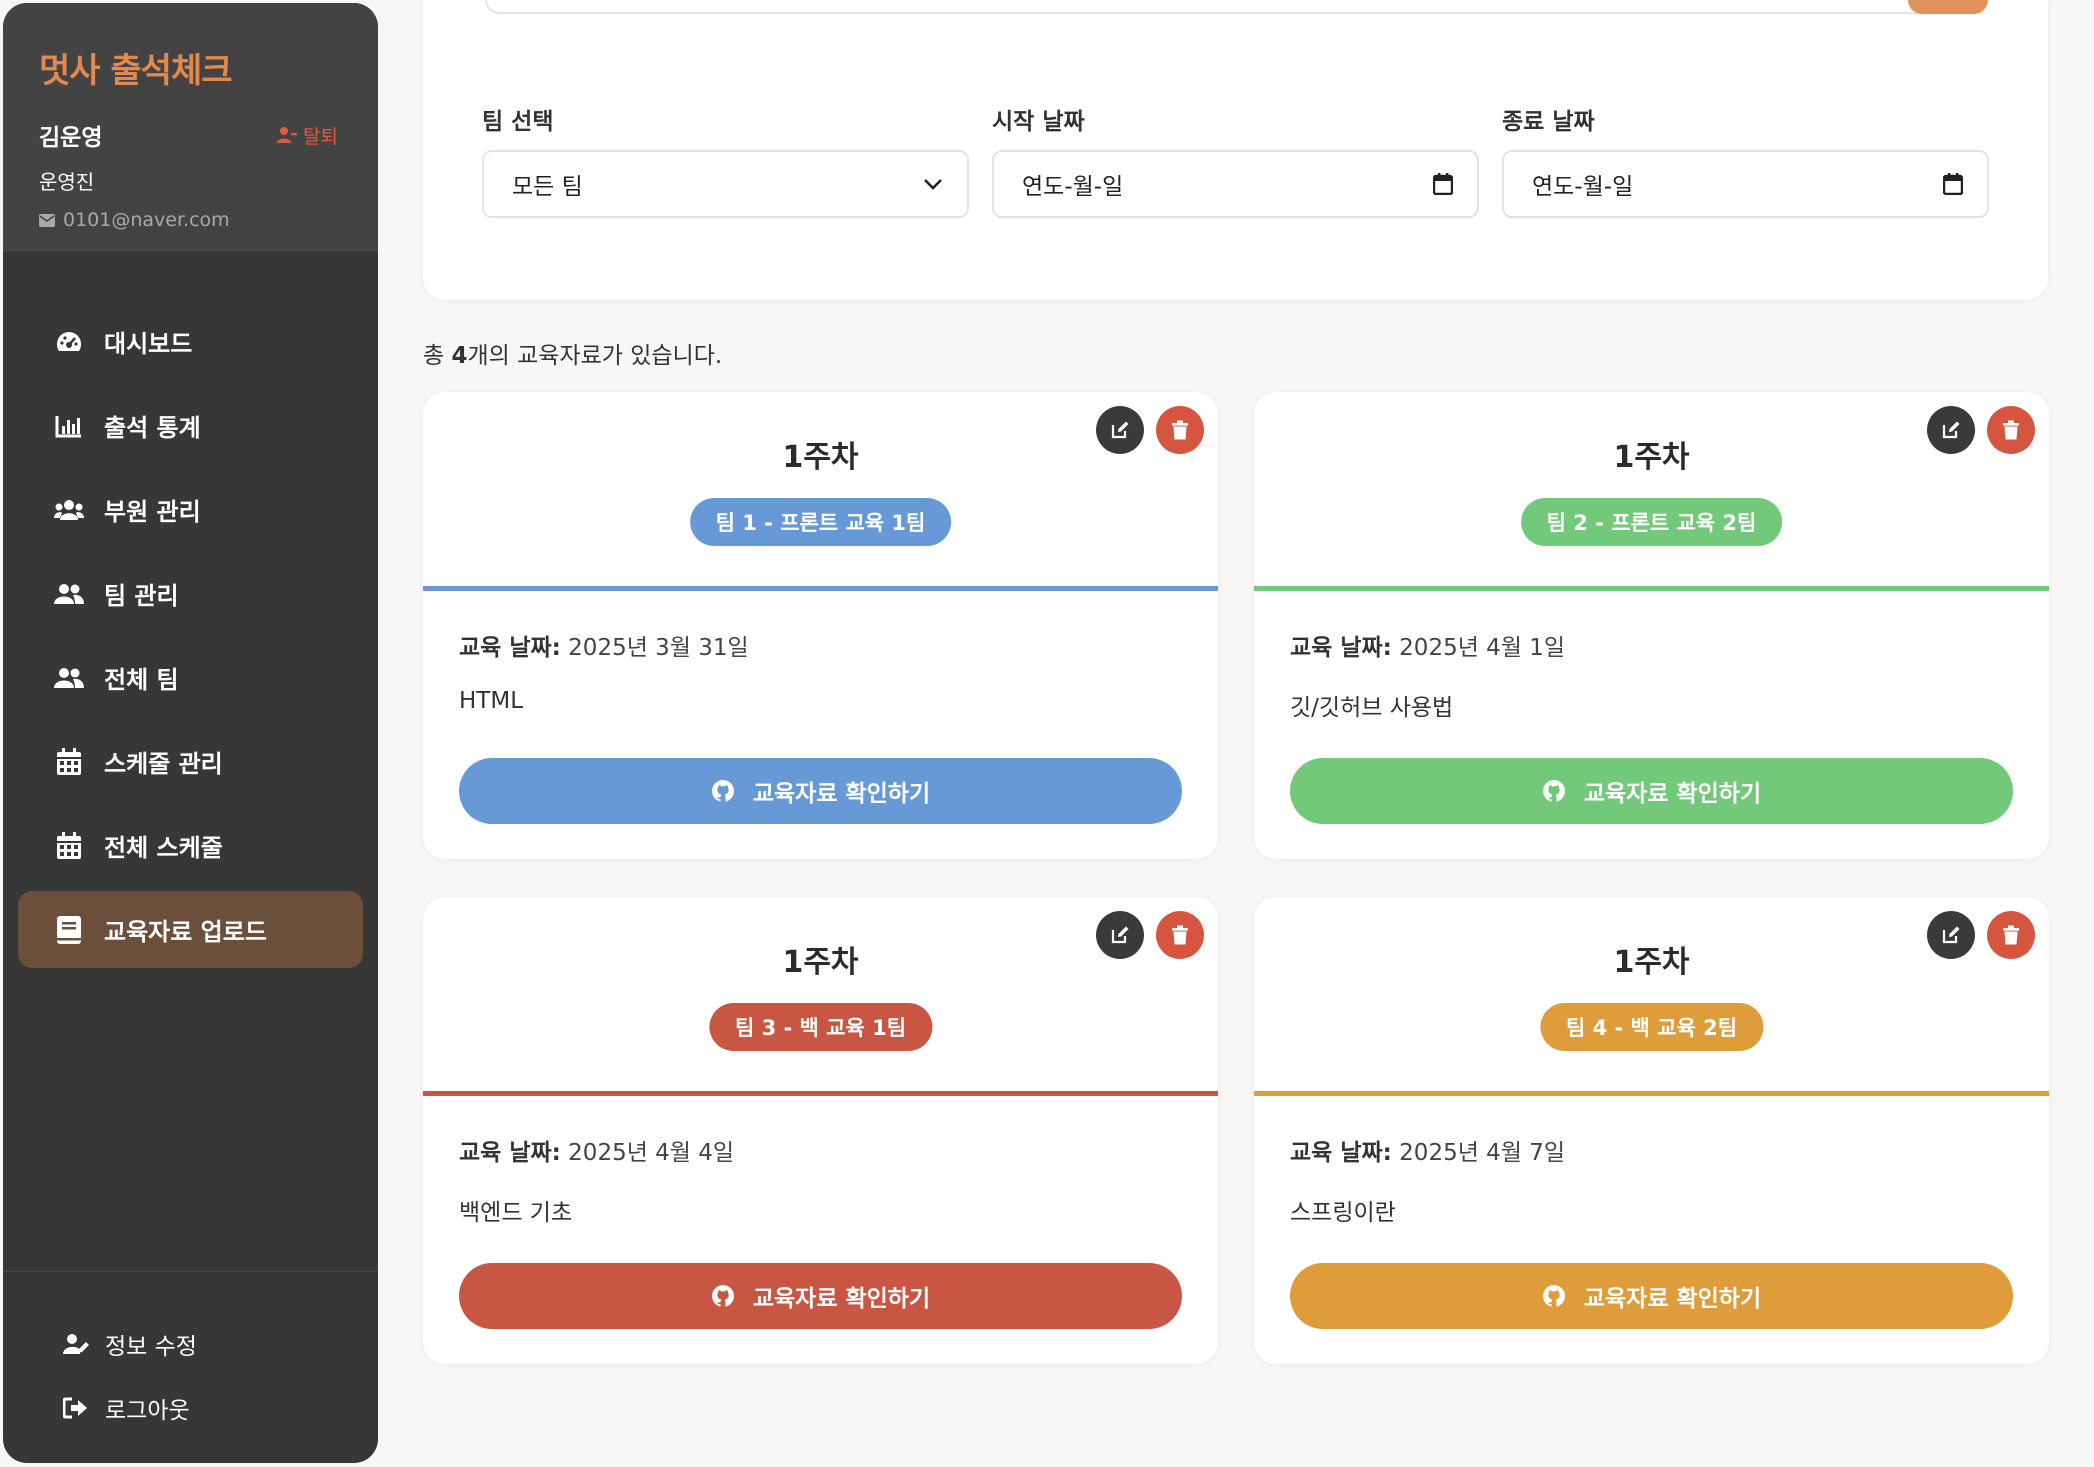  Describe the element at coordinates (1651, 522) in the screenshot. I see `team-badge: 팀 2 - 프론트 교육 2팀` at that location.